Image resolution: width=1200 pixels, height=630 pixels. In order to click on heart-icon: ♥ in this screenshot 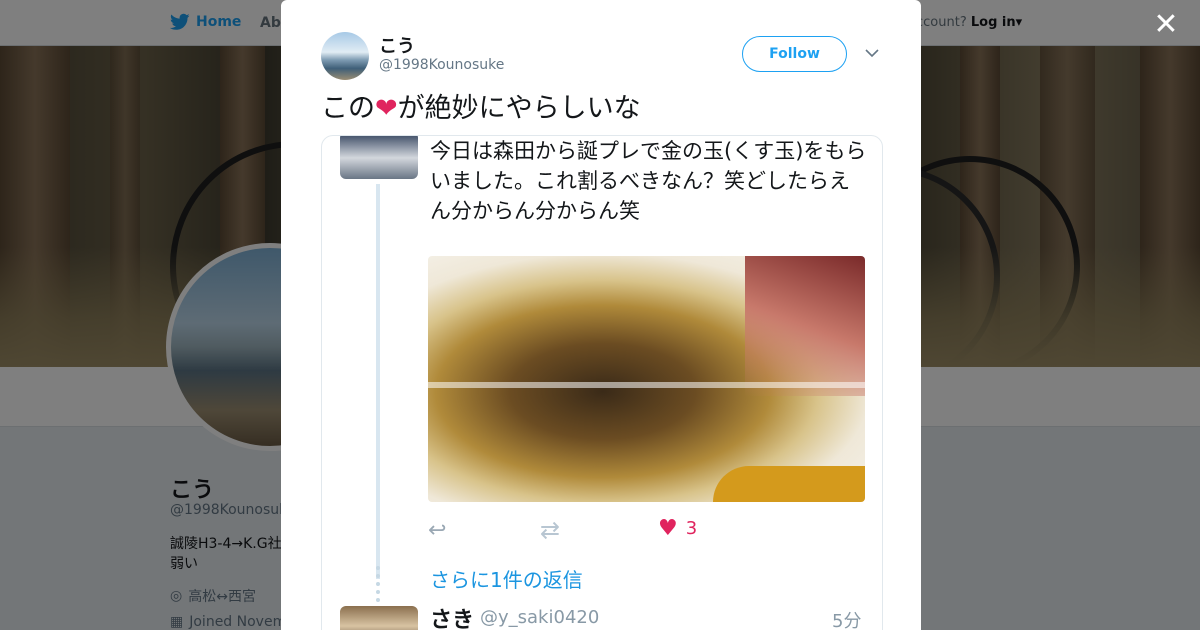, I will do `click(668, 528)`.